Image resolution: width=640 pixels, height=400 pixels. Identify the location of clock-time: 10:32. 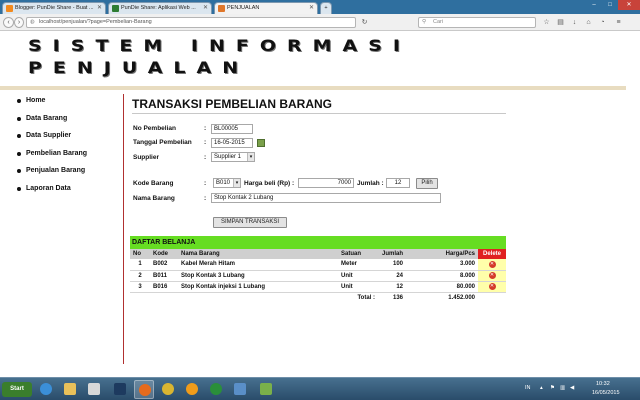
(603, 384).